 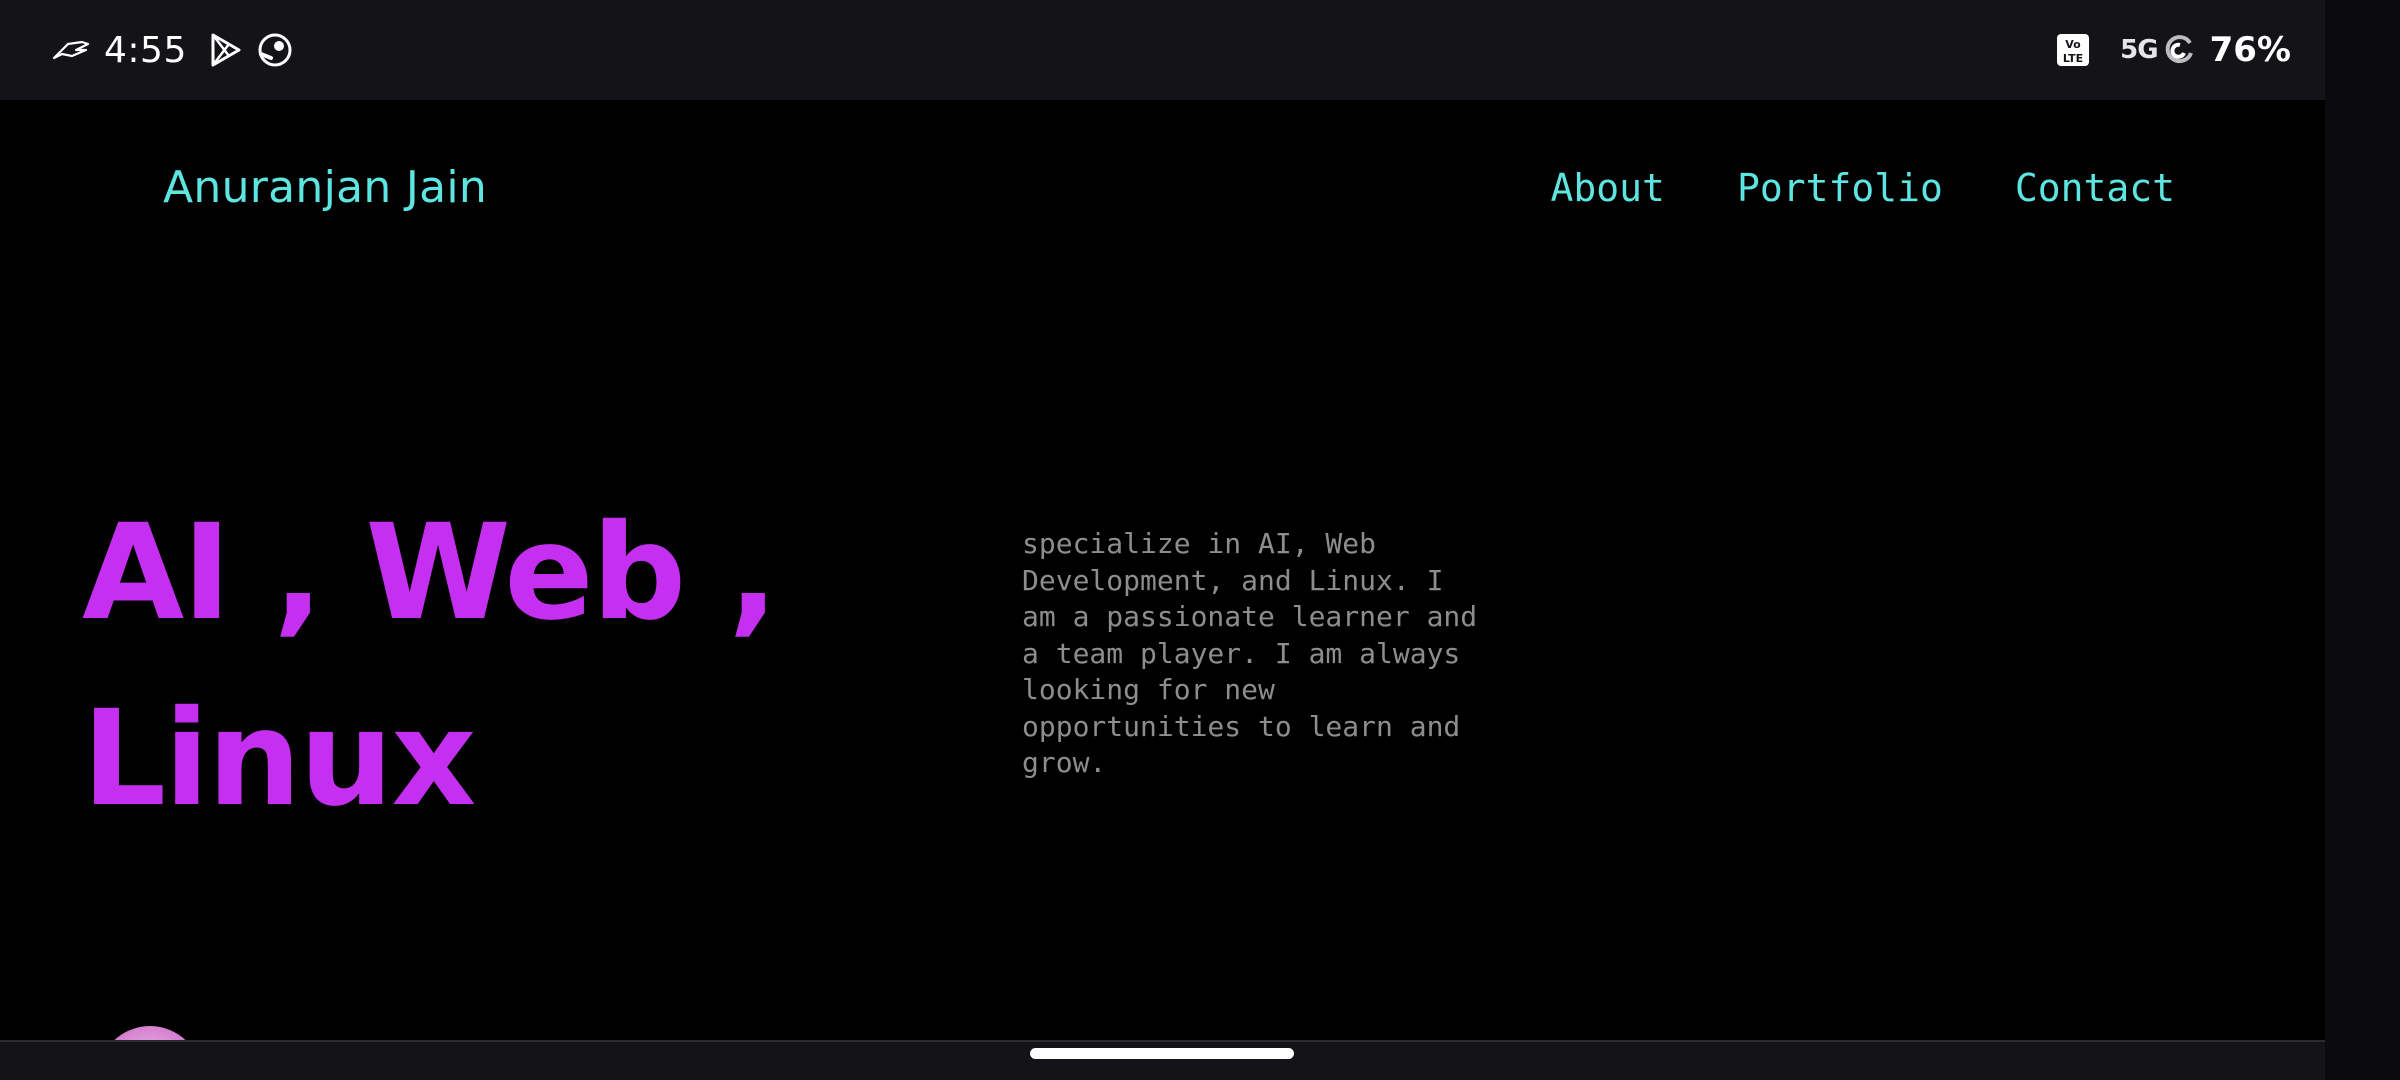 What do you see at coordinates (279, 759) in the screenshot?
I see `hero-title-line-2: Linux` at bounding box center [279, 759].